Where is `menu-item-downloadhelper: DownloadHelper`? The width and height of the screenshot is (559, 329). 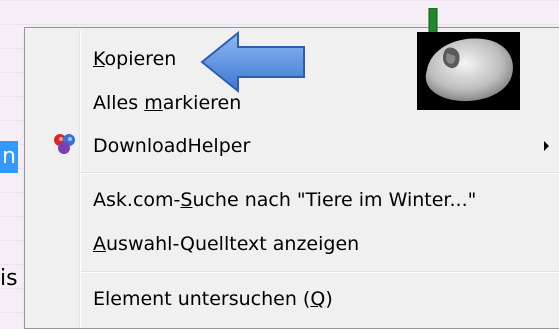
menu-item-downloadhelper: DownloadHelper is located at coordinates (293, 146).